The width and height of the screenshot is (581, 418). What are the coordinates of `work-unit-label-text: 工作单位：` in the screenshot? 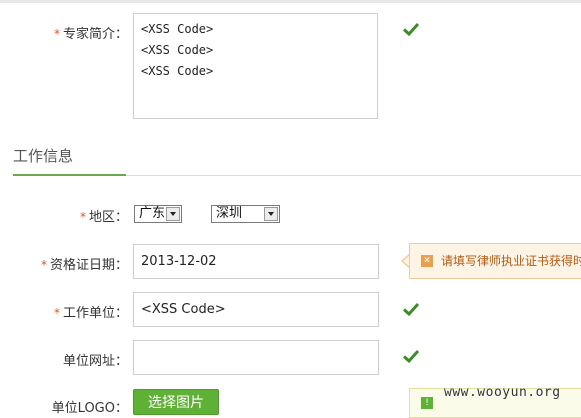 It's located at (95, 313).